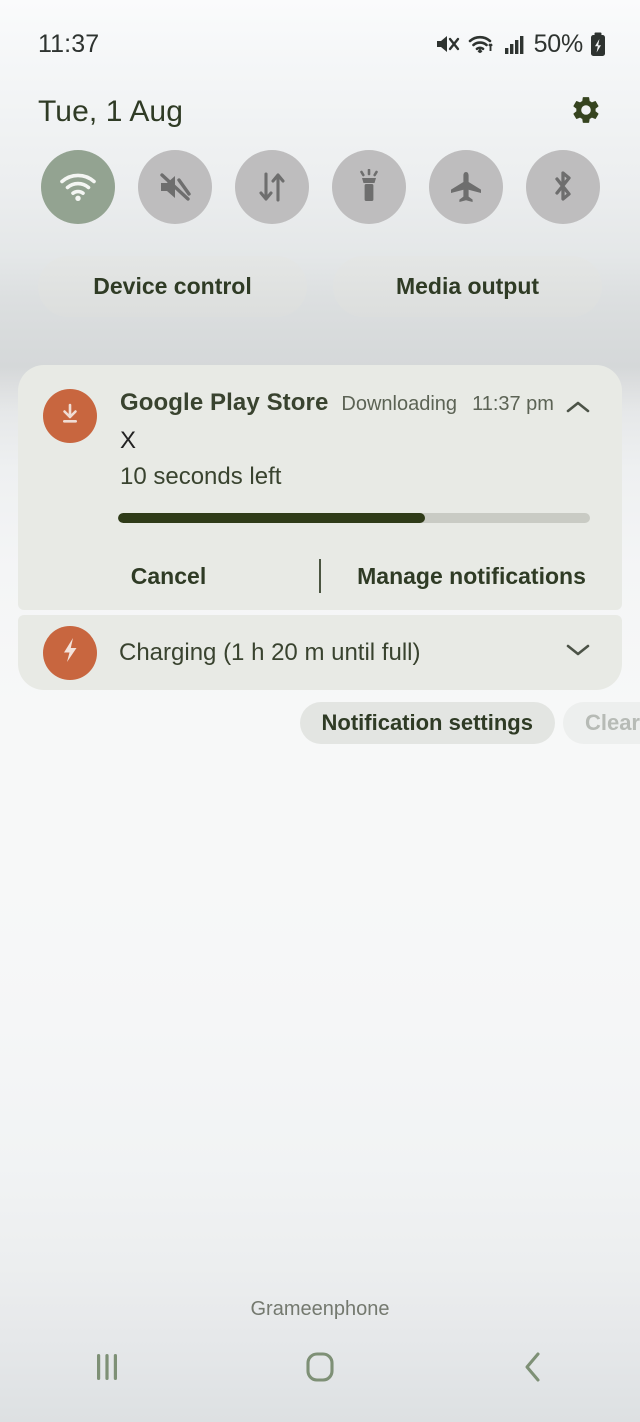 The height and width of the screenshot is (1422, 640). Describe the element at coordinates (601, 723) in the screenshot. I see `clear-button: Clear` at that location.